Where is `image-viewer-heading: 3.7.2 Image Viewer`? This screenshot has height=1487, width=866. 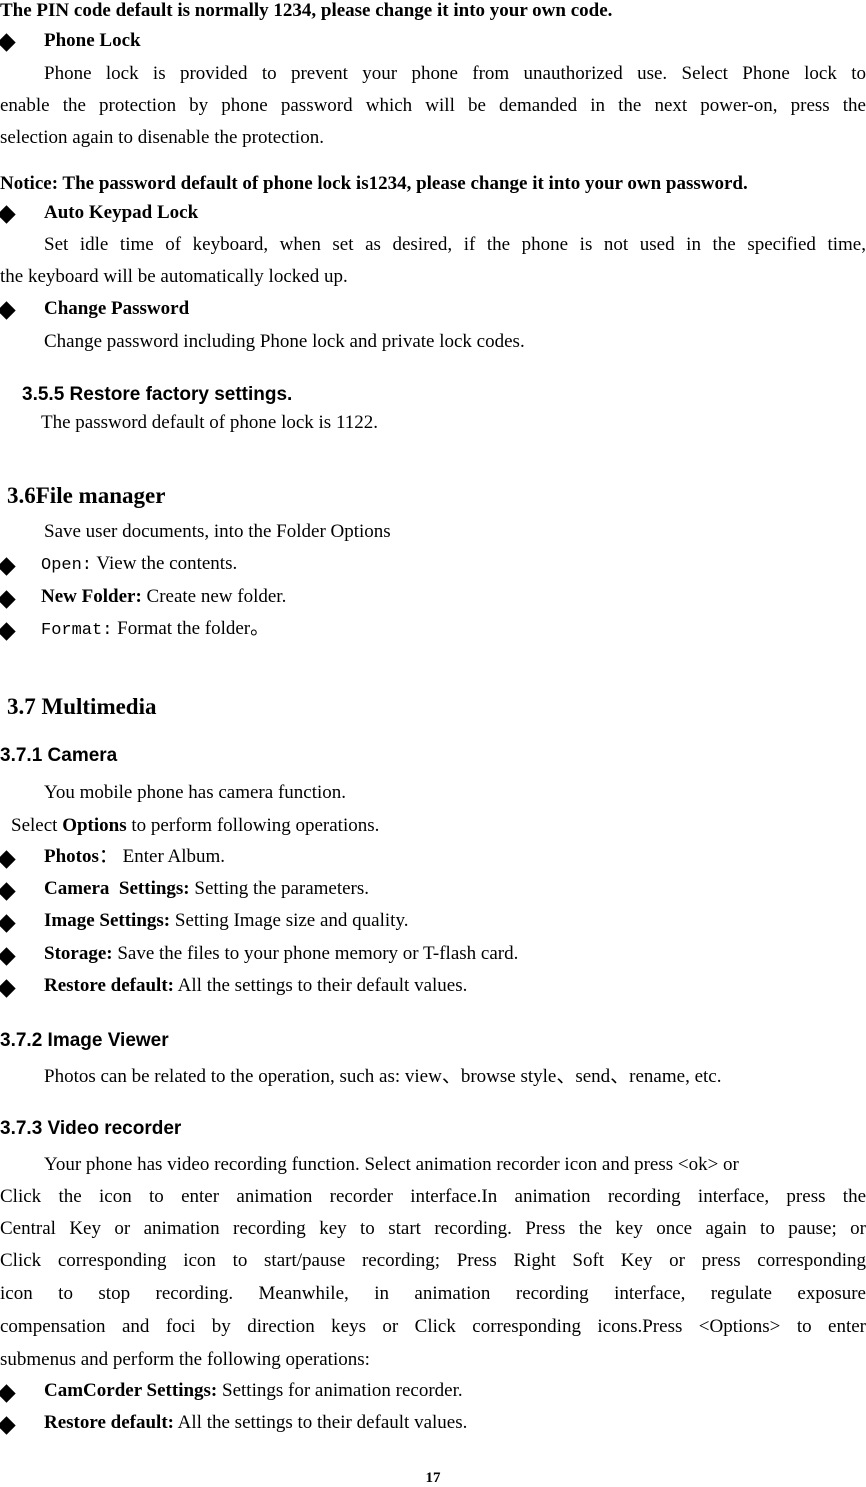
image-viewer-heading: 3.7.2 Image Viewer is located at coordinates (84, 1040).